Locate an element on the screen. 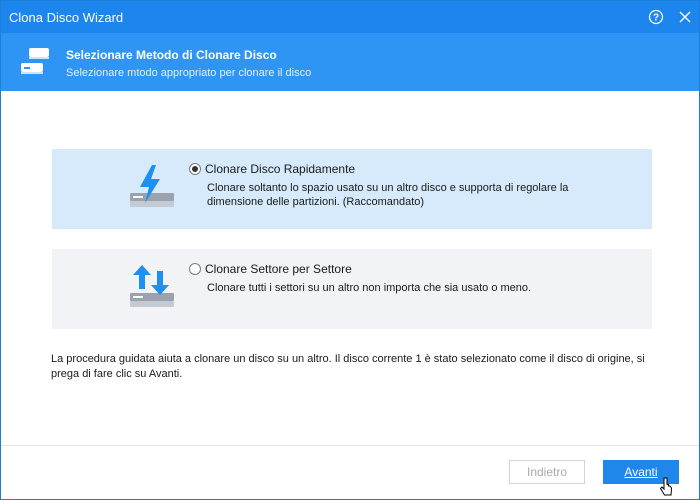 This screenshot has width=700, height=500. header-title: Selezionare Metodo di Clonare Disco is located at coordinates (171, 55).